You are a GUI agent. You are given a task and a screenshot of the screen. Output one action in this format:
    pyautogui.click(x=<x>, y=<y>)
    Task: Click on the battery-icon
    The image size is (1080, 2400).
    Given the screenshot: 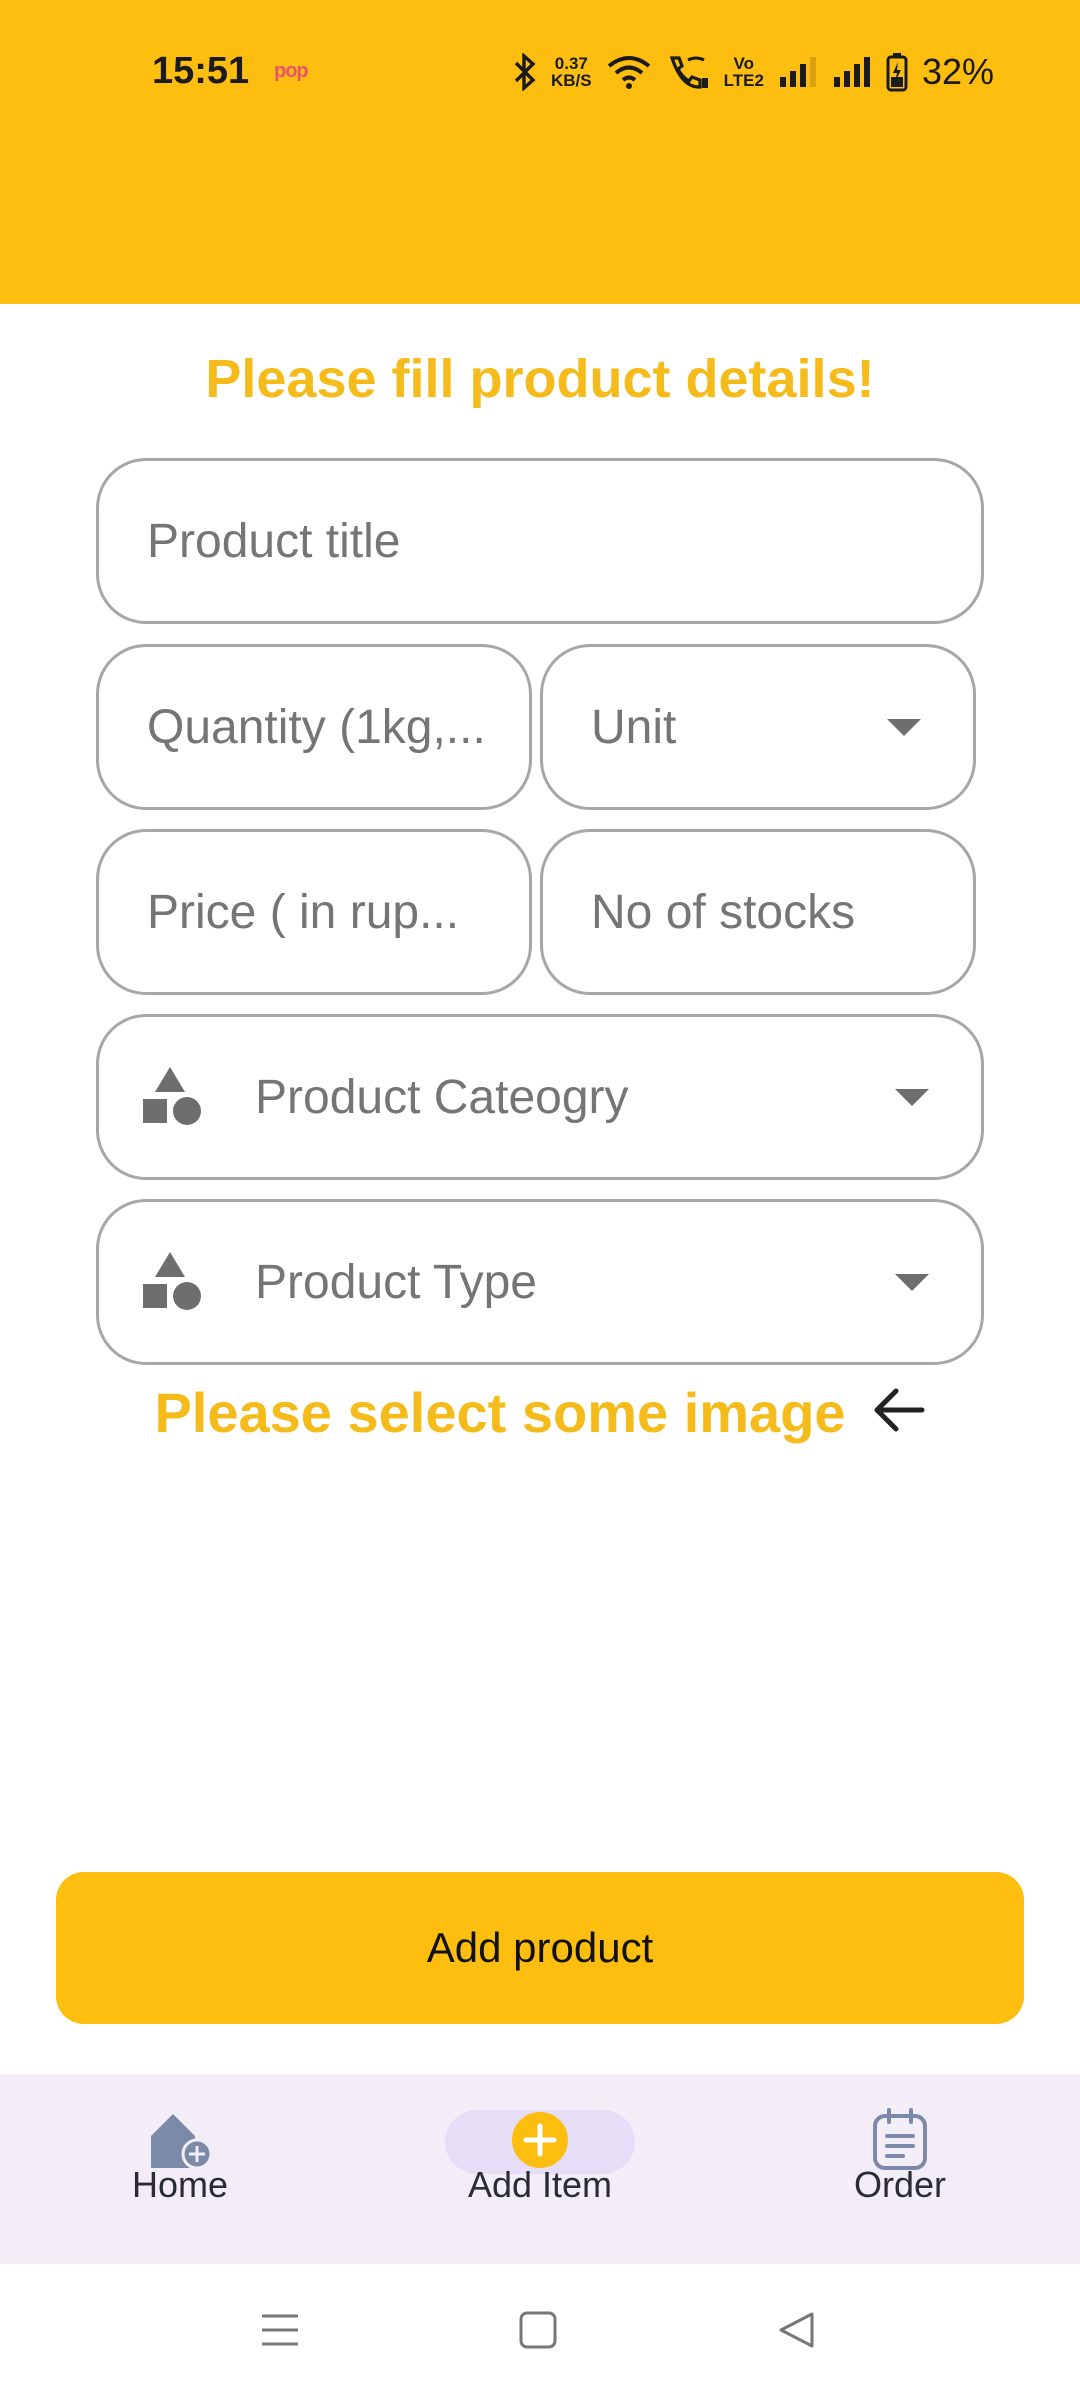 What is the action you would take?
    pyautogui.click(x=897, y=72)
    